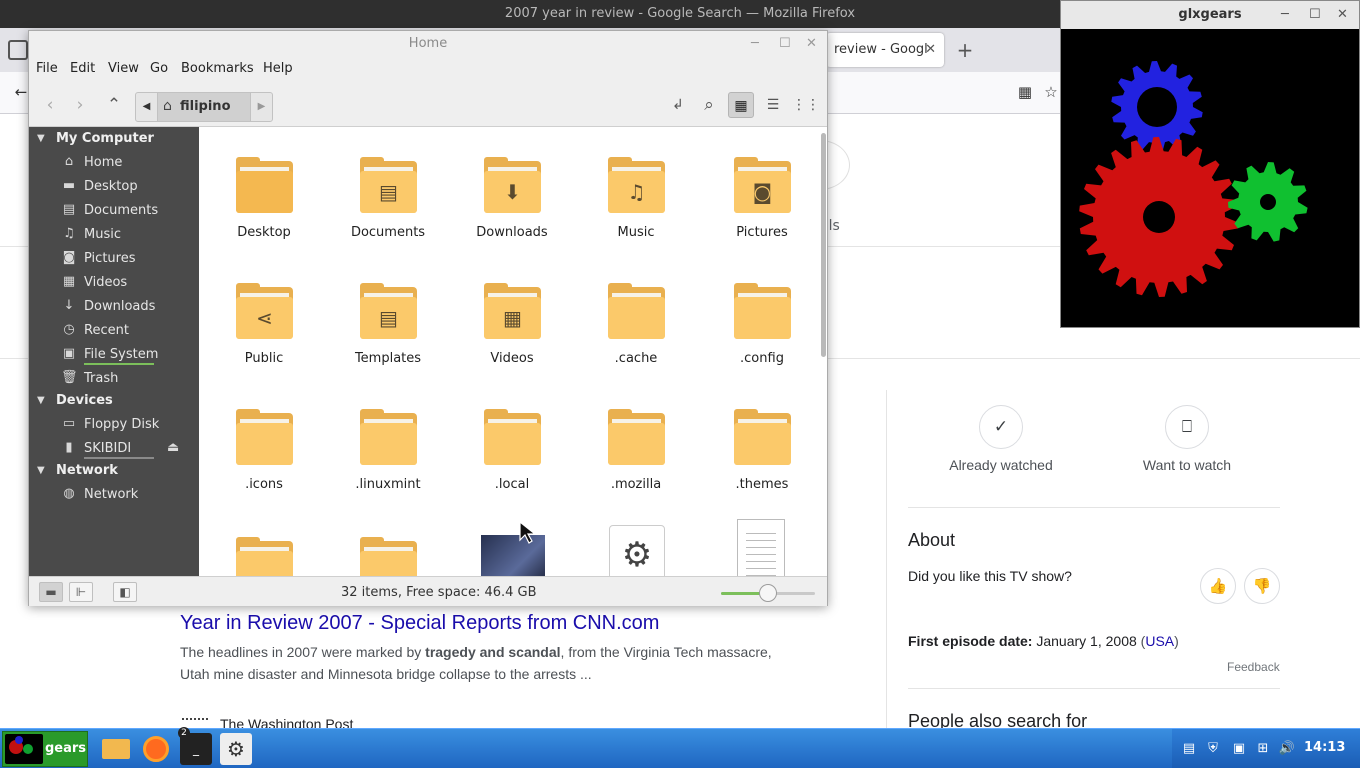 The image size is (1360, 768). I want to click on thumbs-down-icon: 👎, so click(1262, 586).